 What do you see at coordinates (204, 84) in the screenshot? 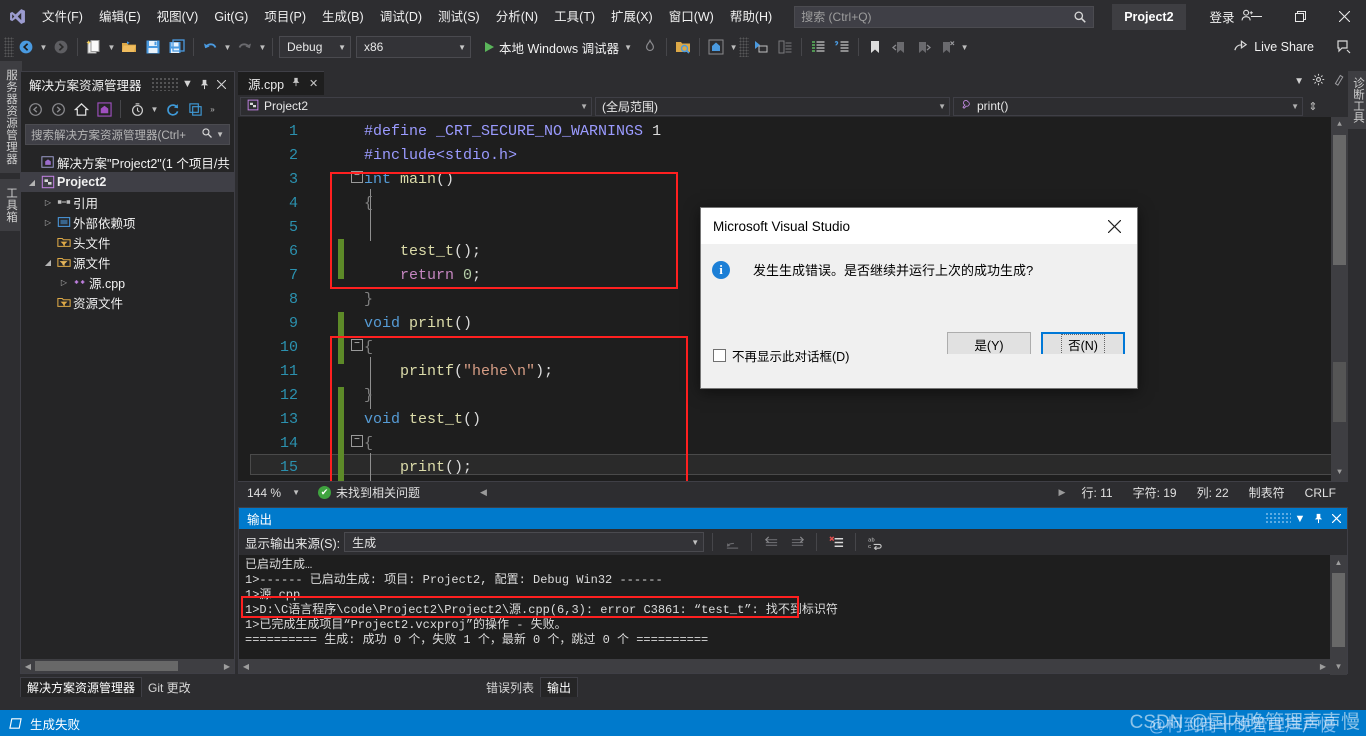
I see `panel-pin-icon` at bounding box center [204, 84].